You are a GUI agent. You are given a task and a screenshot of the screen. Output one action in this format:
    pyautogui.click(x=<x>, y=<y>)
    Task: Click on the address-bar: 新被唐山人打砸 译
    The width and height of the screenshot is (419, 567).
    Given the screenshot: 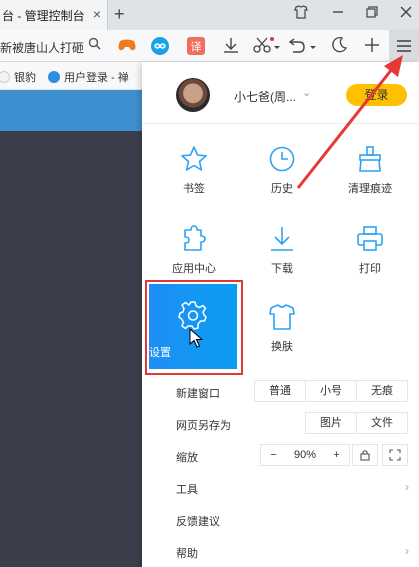 What is the action you would take?
    pyautogui.click(x=209, y=46)
    